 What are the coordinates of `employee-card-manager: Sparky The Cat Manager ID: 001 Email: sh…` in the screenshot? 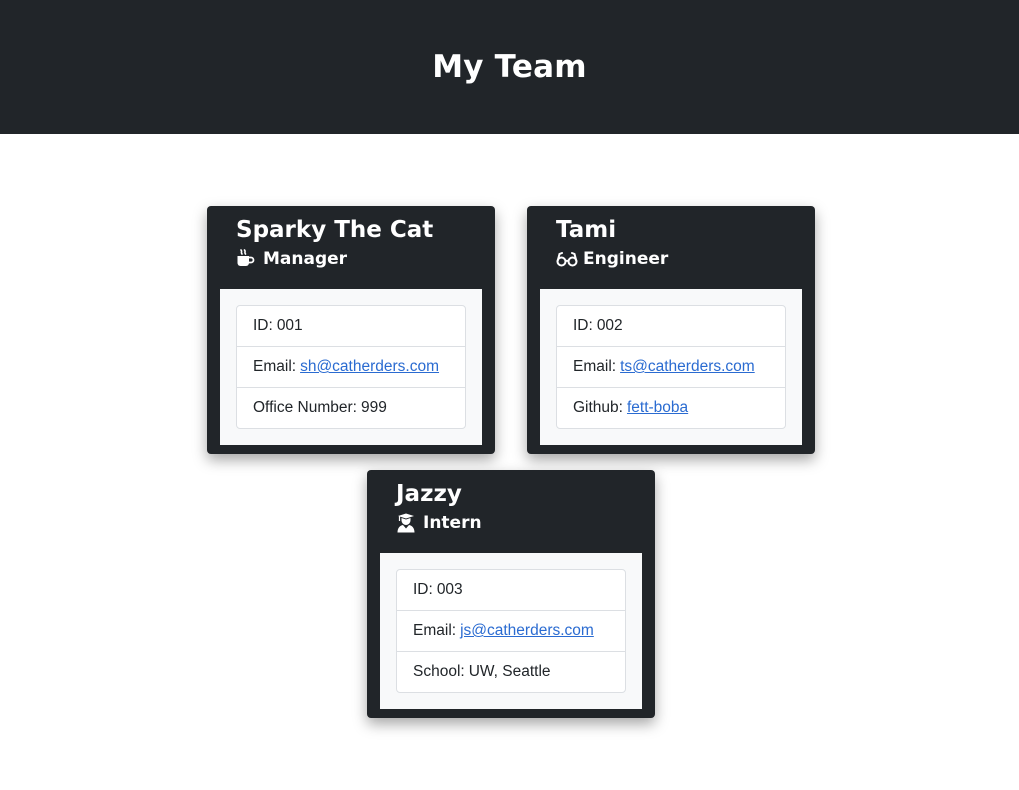 It's located at (351, 330).